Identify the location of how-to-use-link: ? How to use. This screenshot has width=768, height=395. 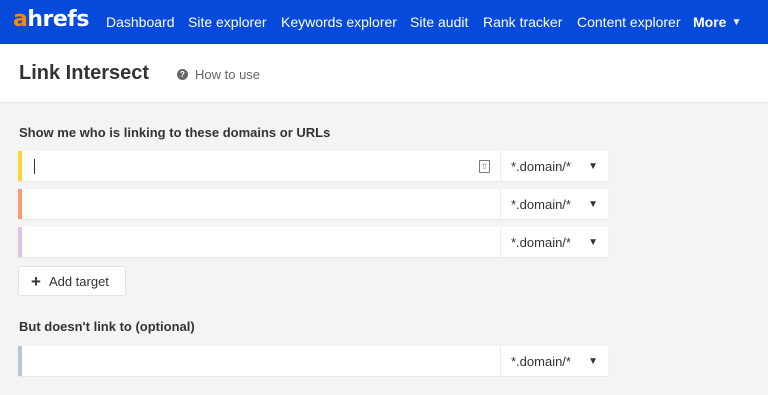
(218, 74).